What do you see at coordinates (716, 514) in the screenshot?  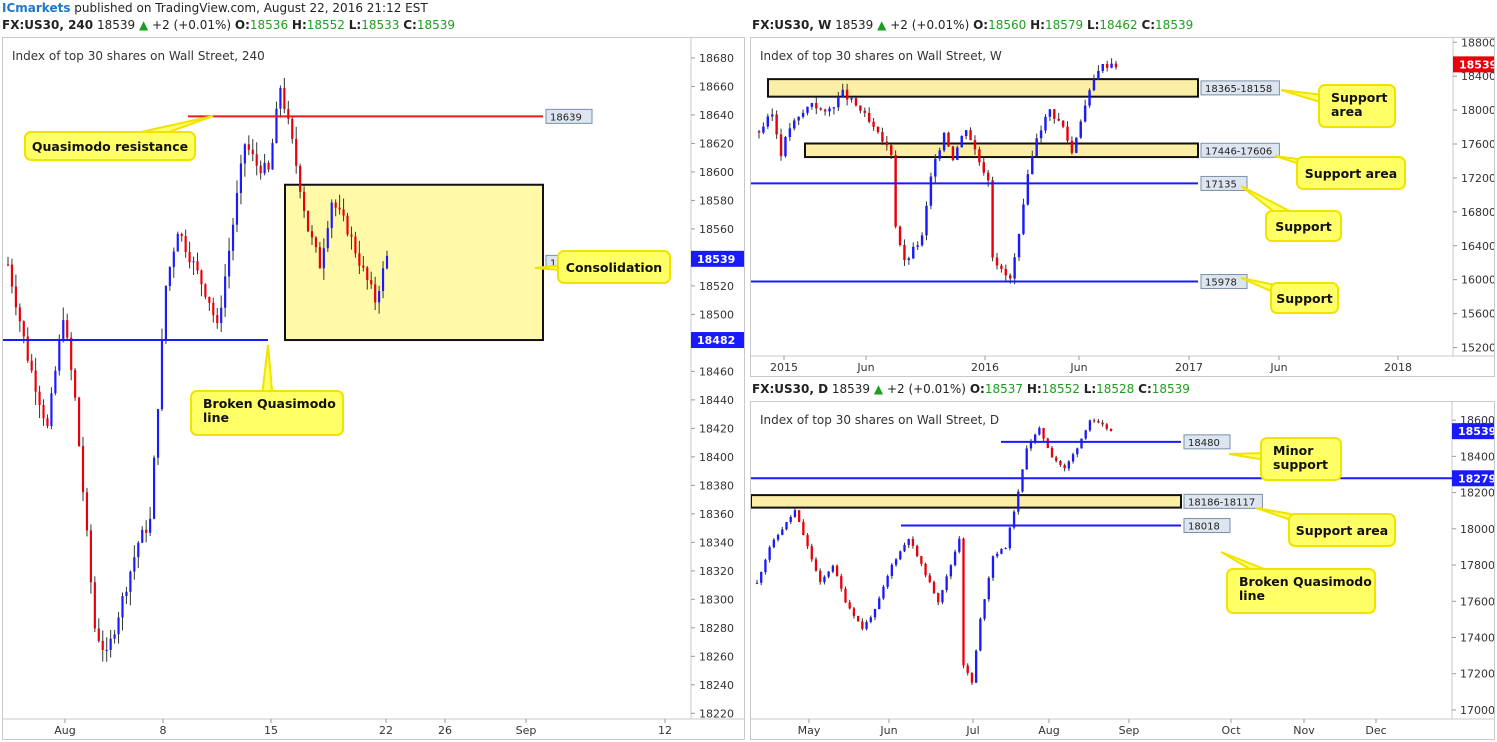 I see `h4-y-tick-label: 18360` at bounding box center [716, 514].